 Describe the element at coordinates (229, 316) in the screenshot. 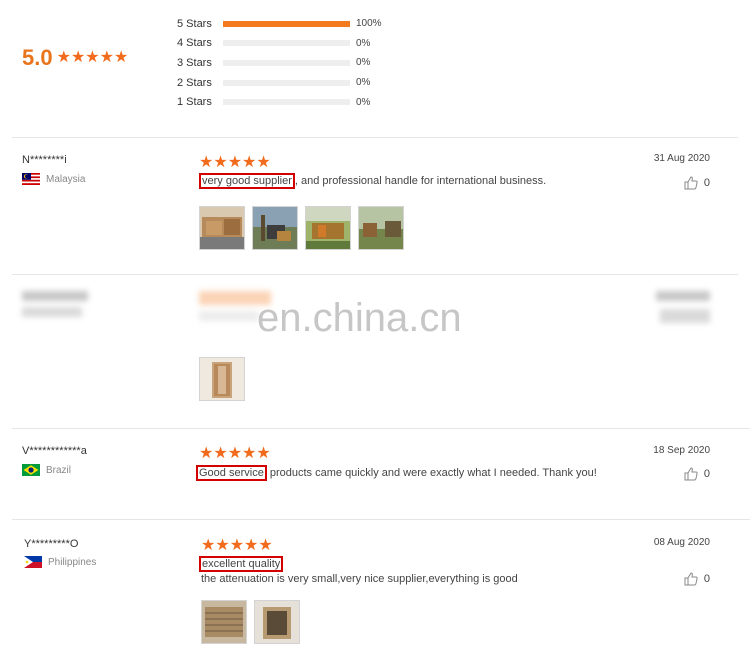

I see `review-text-blurred` at that location.